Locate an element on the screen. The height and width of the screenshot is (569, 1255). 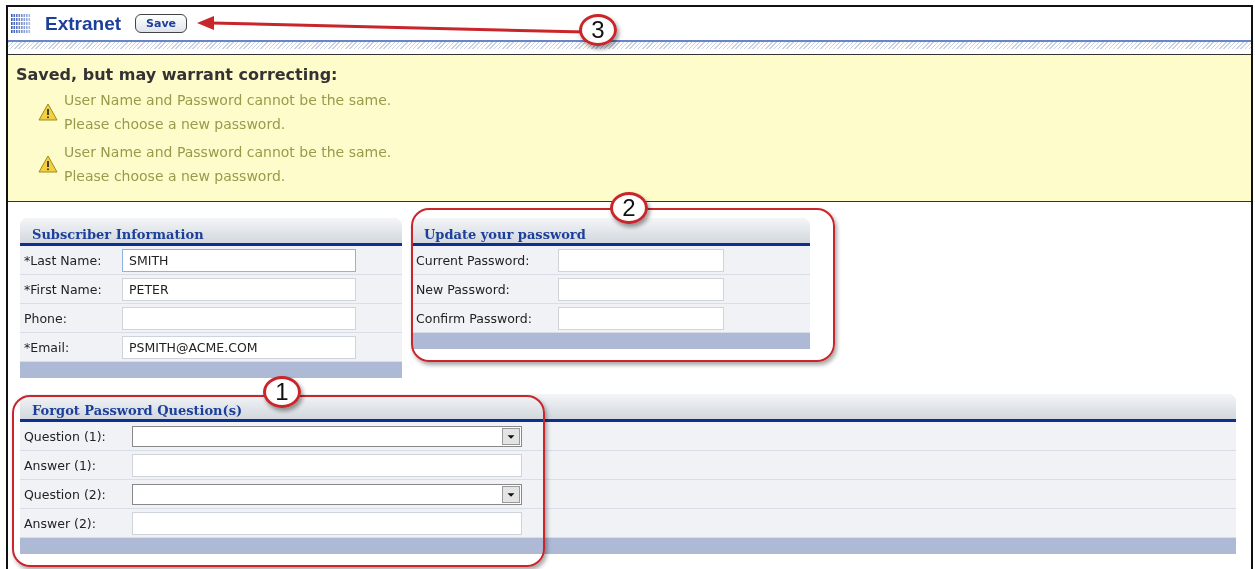
field-label: Answer (2): is located at coordinates (60, 523).